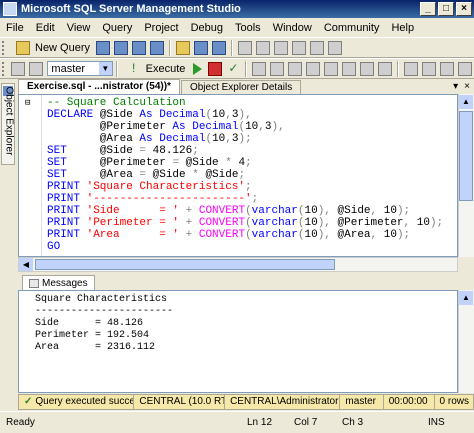 The height and width of the screenshot is (433, 474). What do you see at coordinates (146, 175) in the screenshot?
I see `code-token: =` at bounding box center [146, 175].